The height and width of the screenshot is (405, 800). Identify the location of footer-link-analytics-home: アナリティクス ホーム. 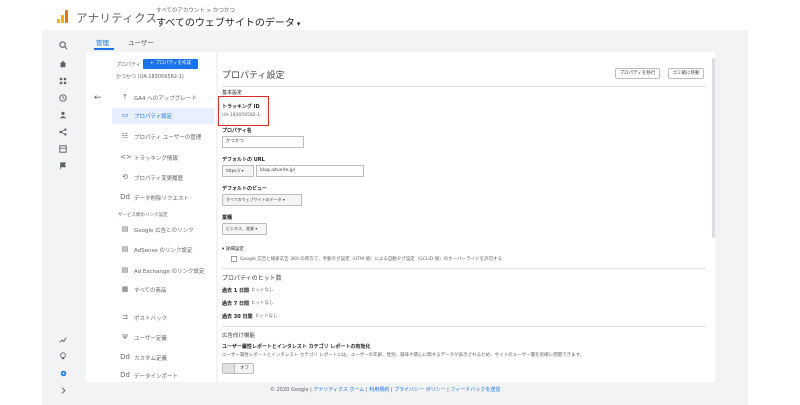
(338, 390).